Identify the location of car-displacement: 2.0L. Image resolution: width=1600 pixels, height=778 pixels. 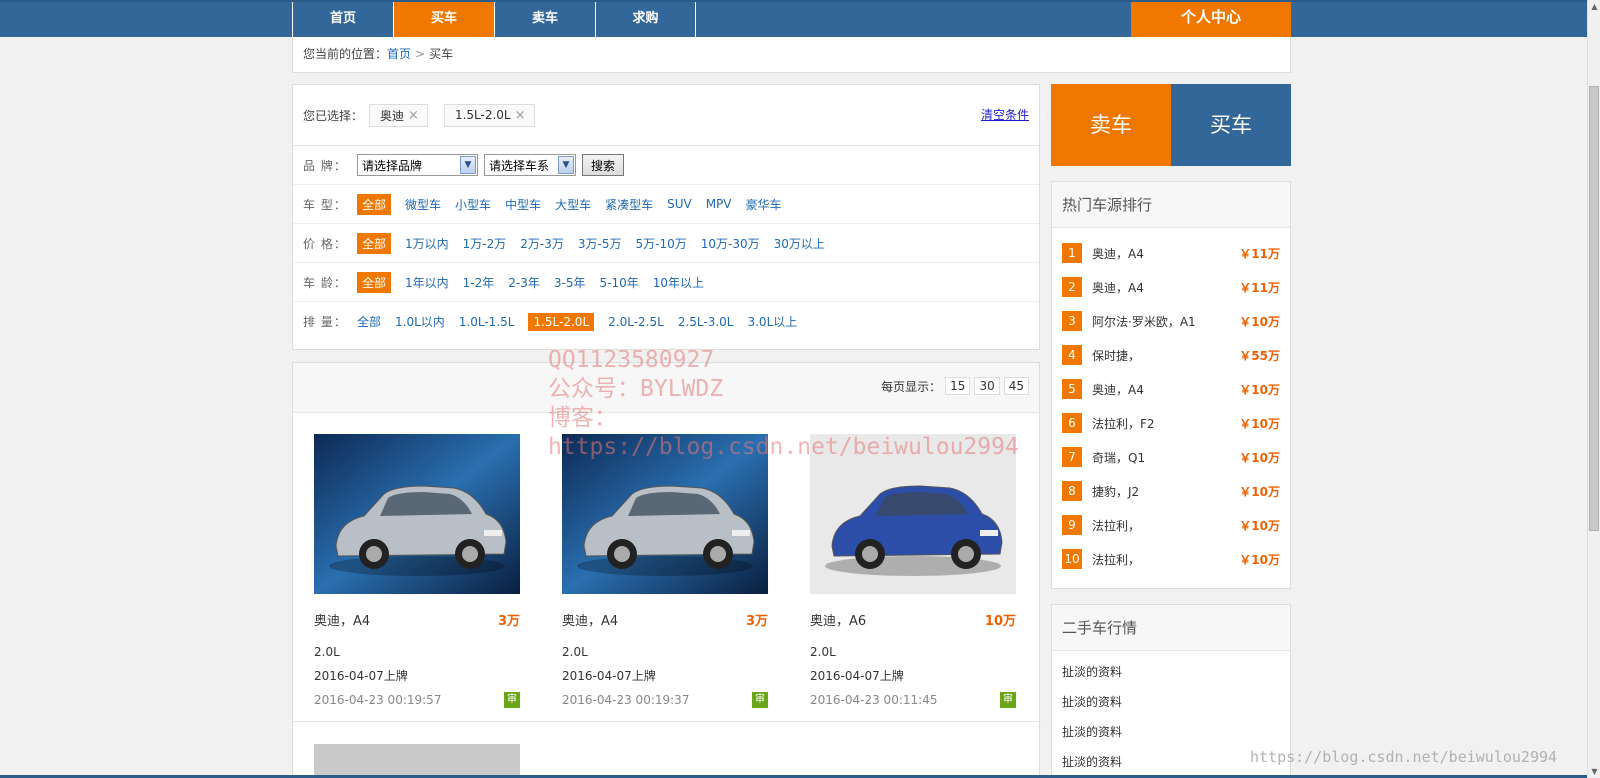
(575, 652).